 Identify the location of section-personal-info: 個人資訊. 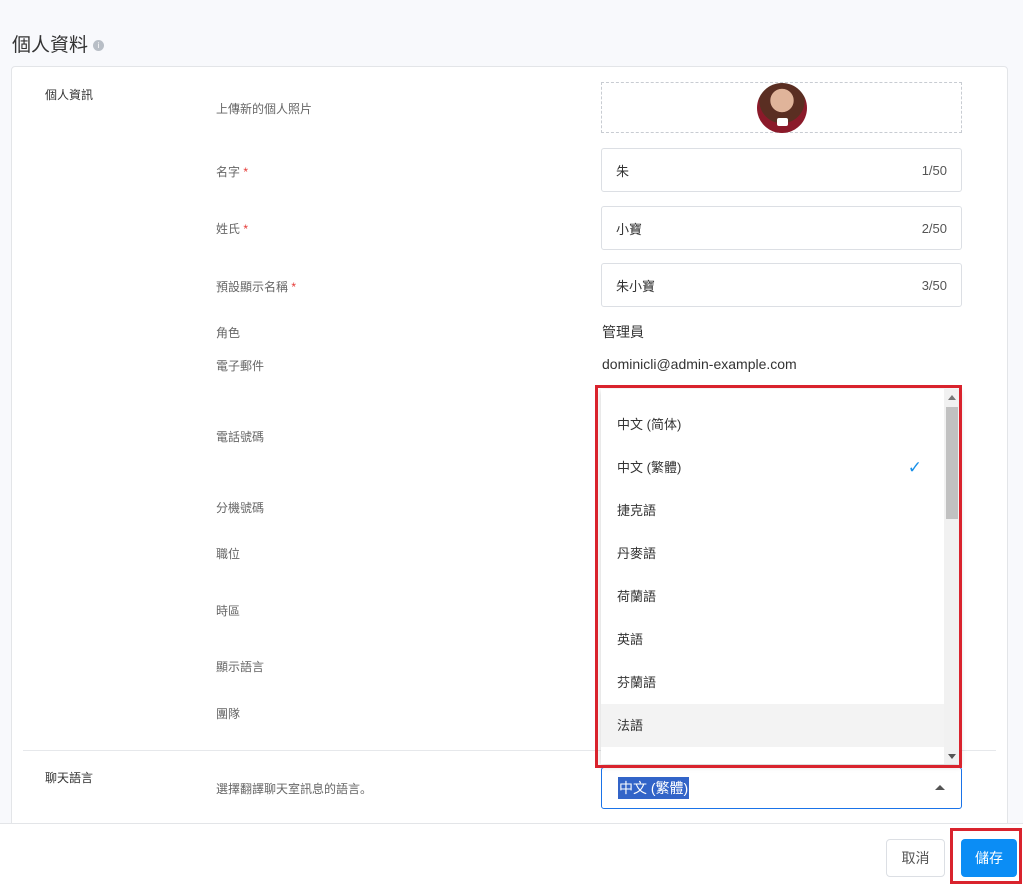
(69, 95).